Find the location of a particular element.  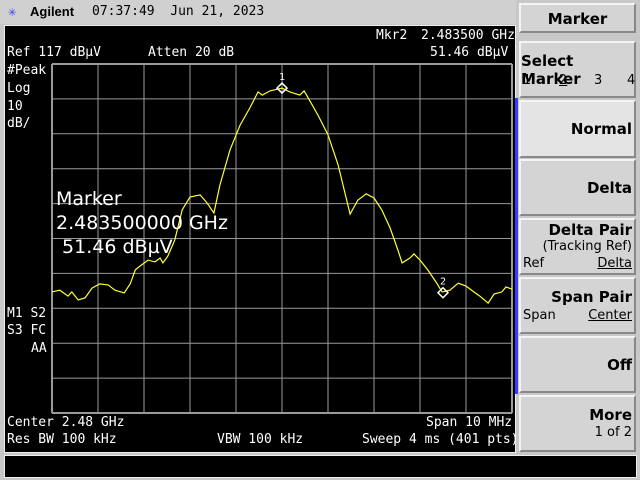

off-softkey: Off is located at coordinates (577, 364).